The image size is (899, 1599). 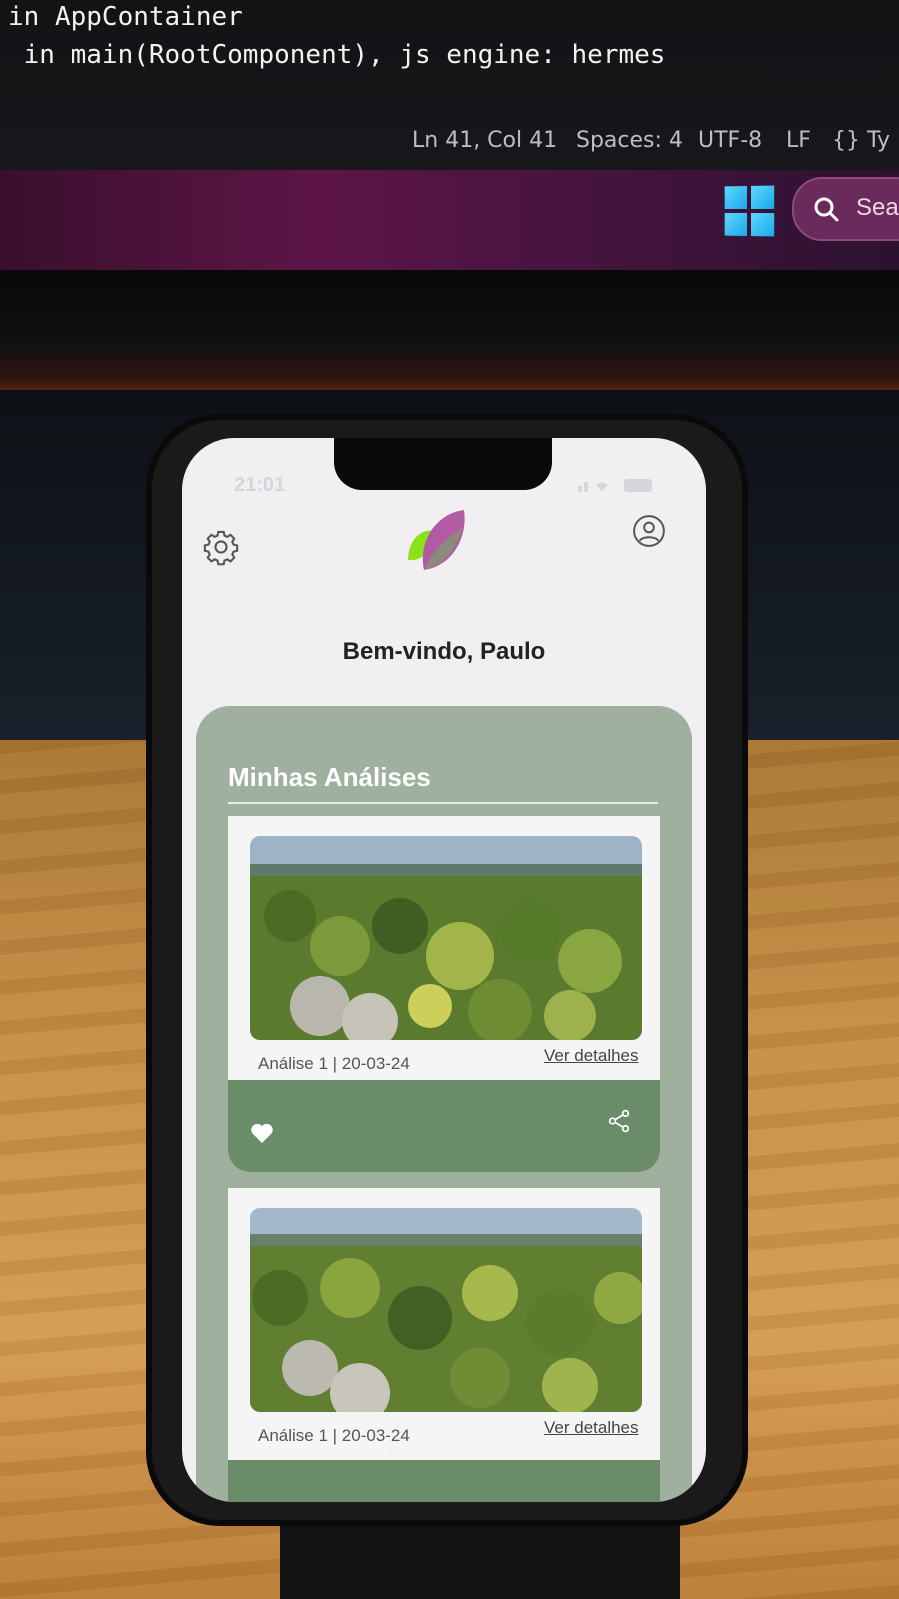 I want to click on welcome-heading: Bem-vindo, Paulo, so click(x=444, y=651).